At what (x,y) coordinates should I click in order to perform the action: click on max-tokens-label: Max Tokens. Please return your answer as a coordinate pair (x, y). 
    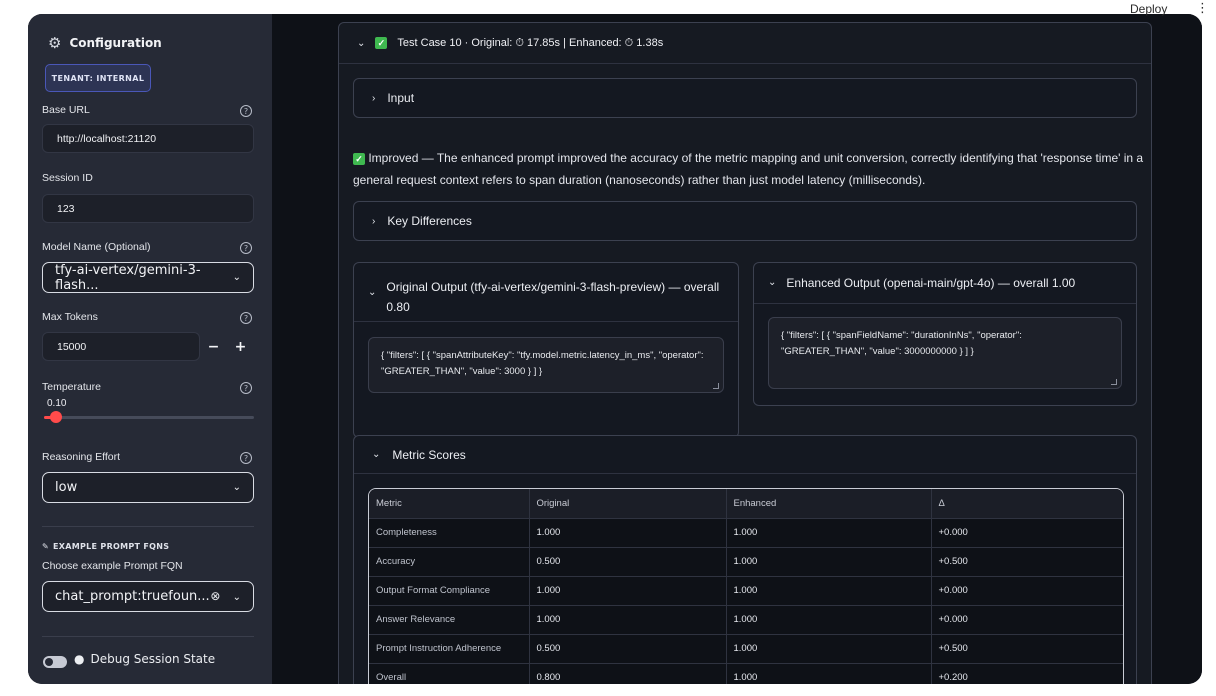
    Looking at the image, I should click on (70, 317).